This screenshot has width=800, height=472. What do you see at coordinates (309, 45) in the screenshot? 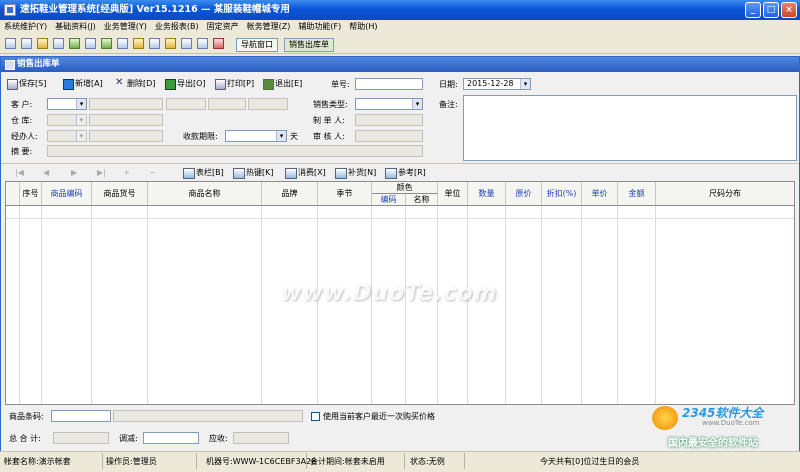
I see `sales-outbound-tab: 销售出库单` at bounding box center [309, 45].